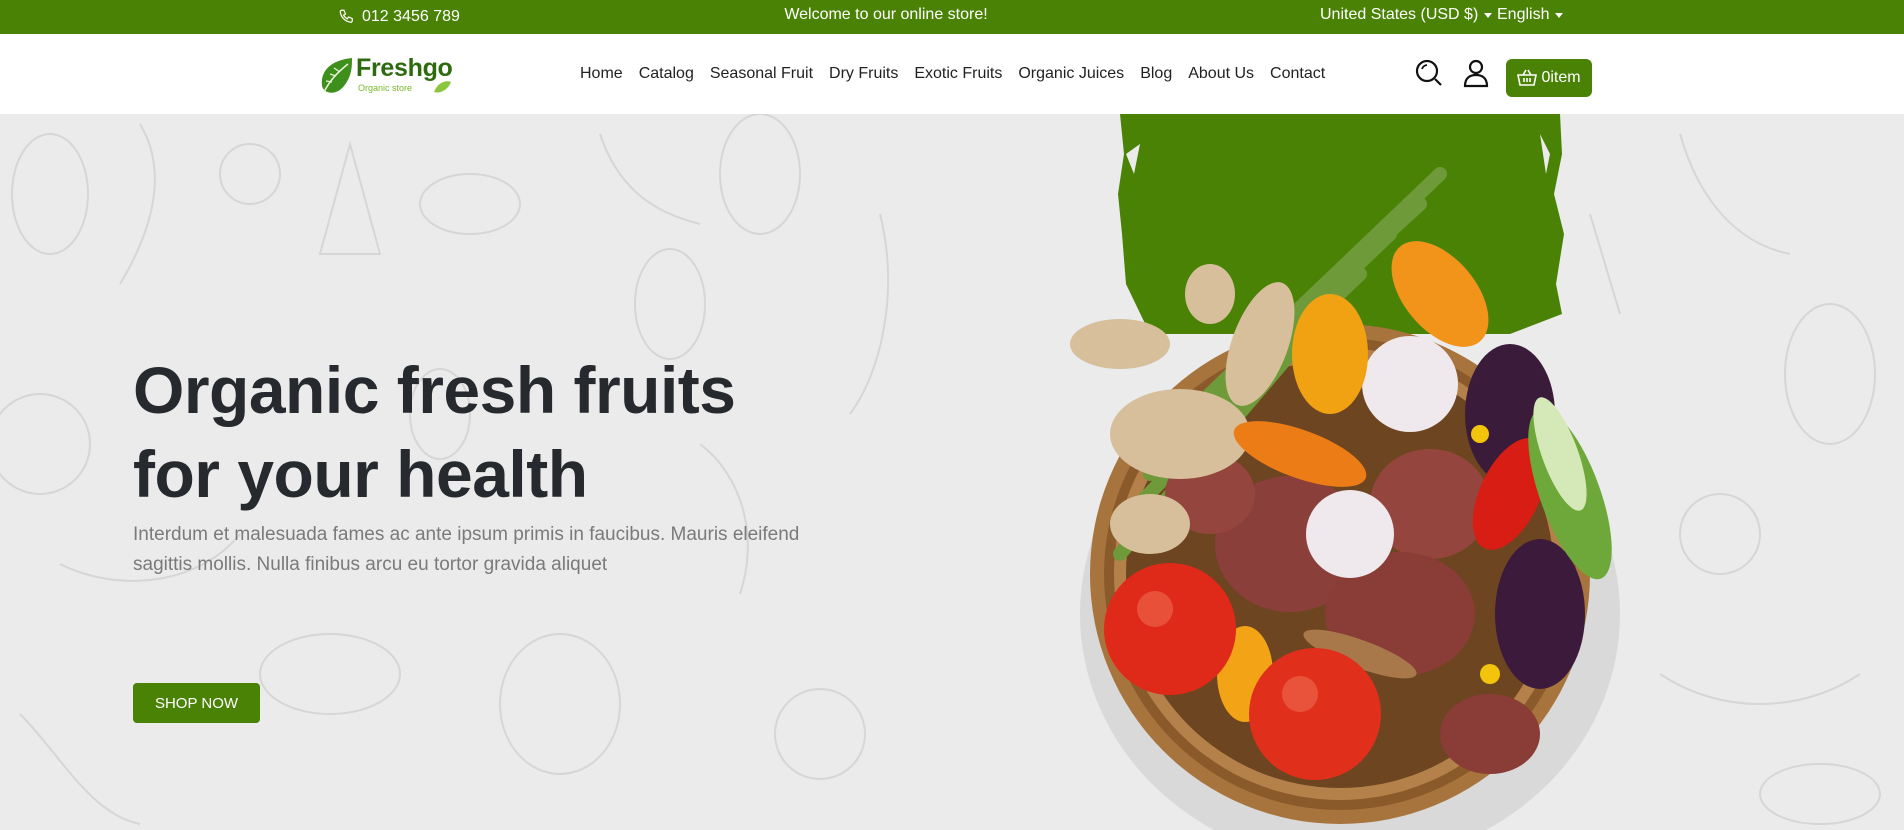  Describe the element at coordinates (1523, 14) in the screenshot. I see `language-label: English` at that location.